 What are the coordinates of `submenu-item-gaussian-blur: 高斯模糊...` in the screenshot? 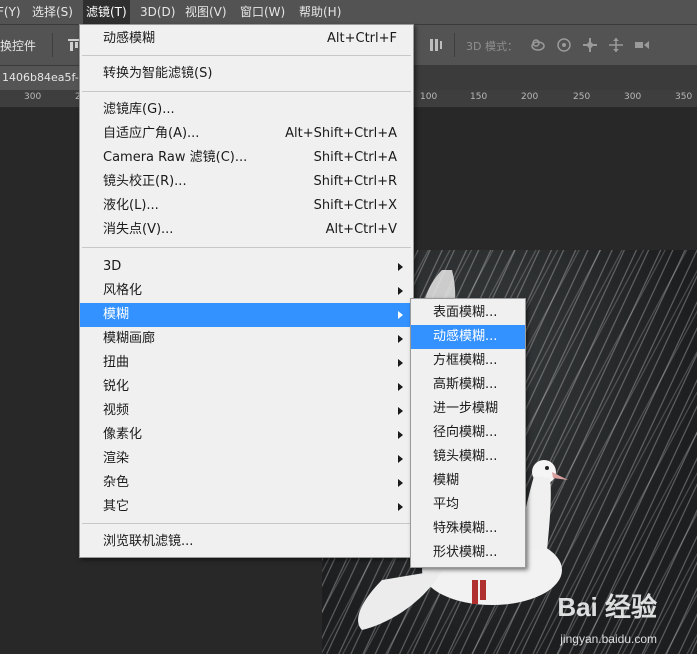 It's located at (468, 385).